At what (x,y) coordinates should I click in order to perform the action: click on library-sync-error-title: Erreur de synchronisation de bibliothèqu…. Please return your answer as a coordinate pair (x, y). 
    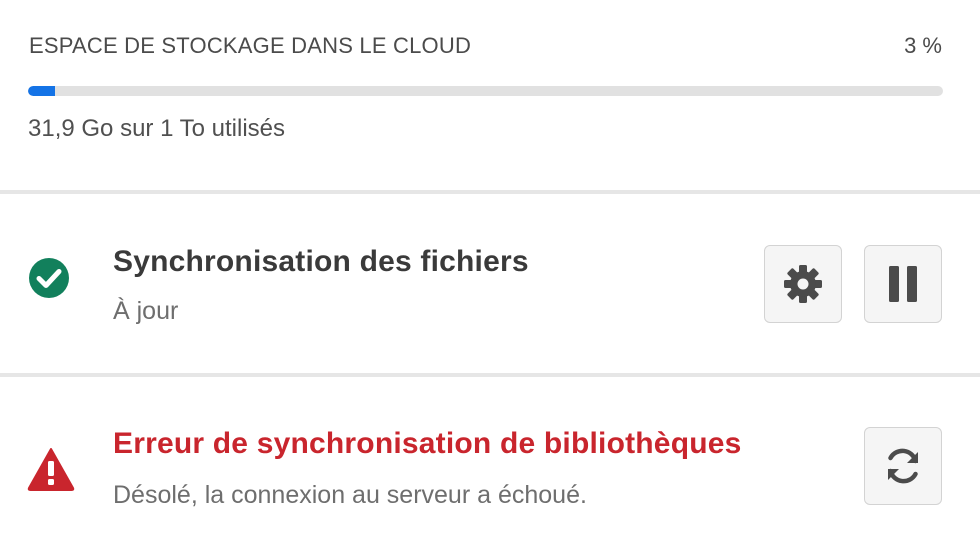
    Looking at the image, I should click on (427, 443).